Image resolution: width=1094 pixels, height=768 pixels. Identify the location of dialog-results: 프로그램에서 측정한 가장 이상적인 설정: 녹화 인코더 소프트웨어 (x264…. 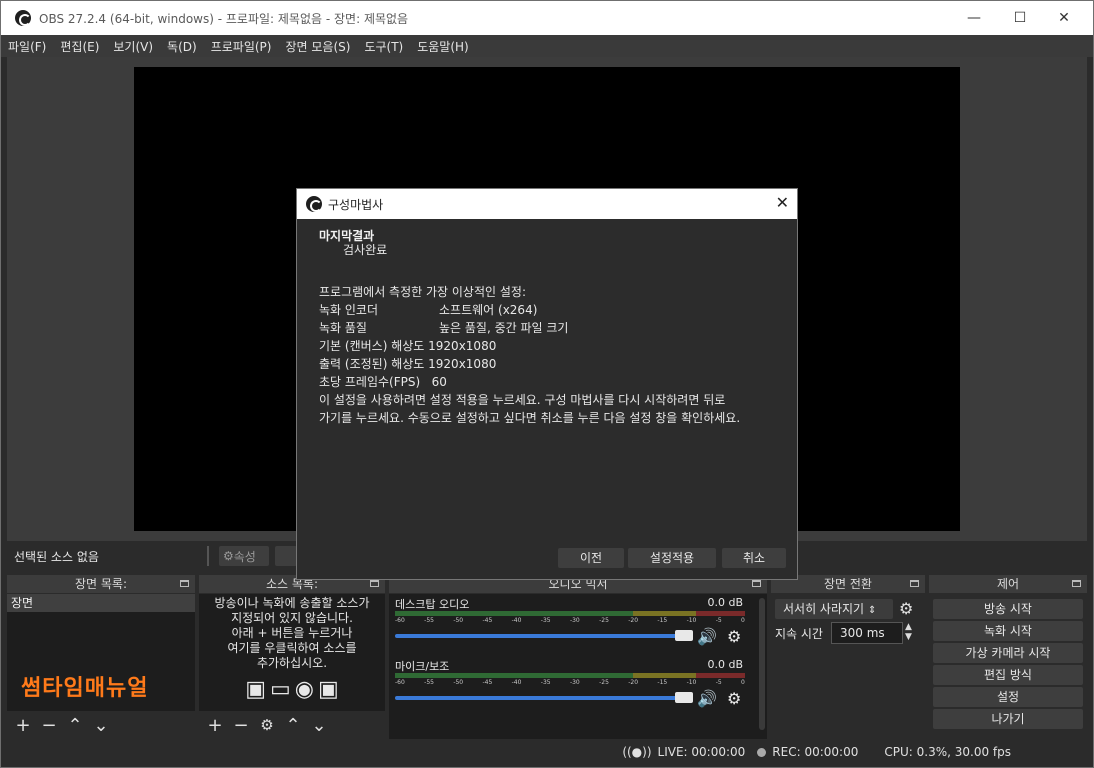
(529, 355).